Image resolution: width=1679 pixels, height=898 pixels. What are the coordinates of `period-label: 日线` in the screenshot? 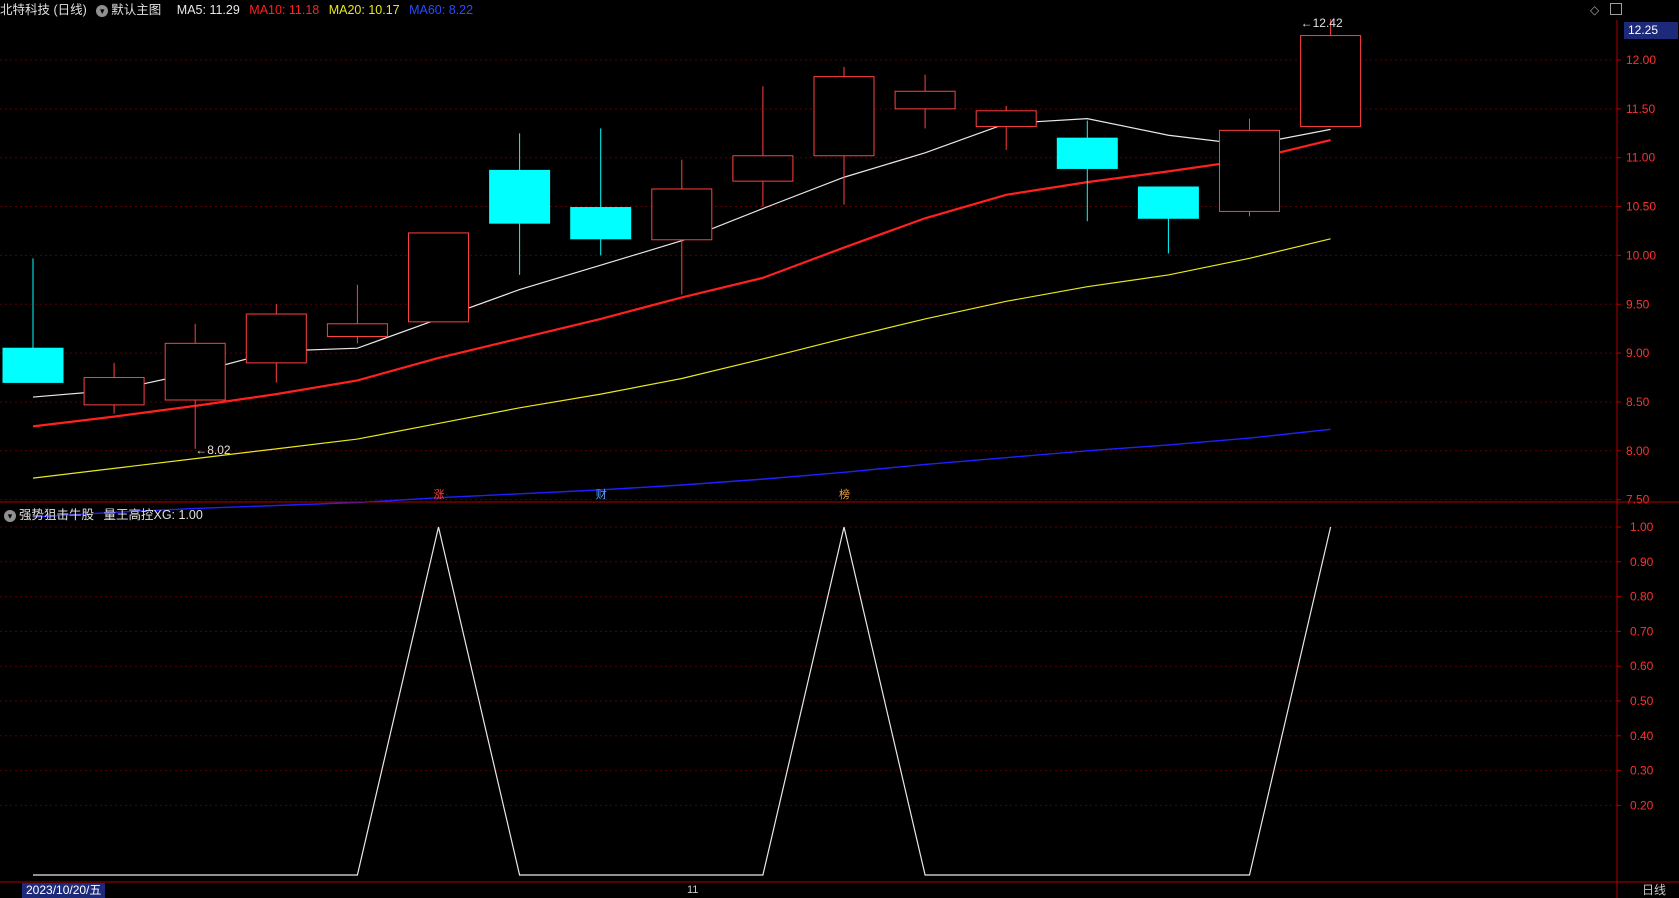 It's located at (1654, 890).